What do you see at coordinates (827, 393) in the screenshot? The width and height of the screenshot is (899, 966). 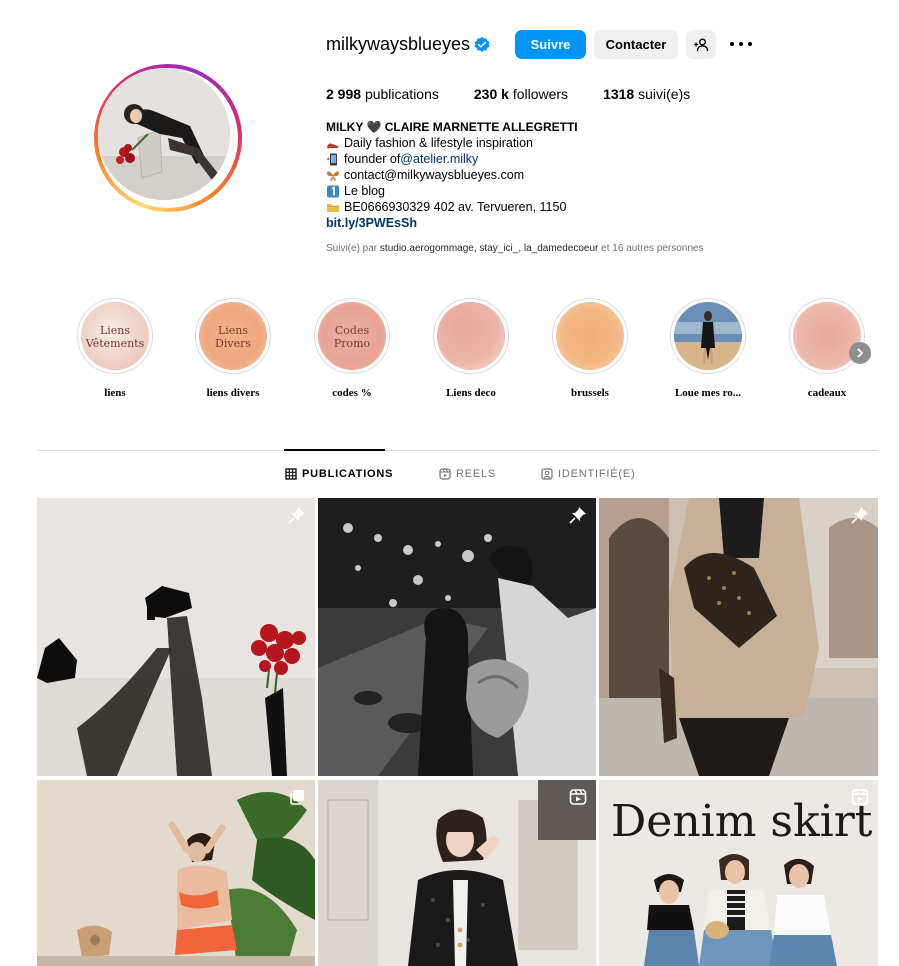 I see `highlight-label: cadeaux` at bounding box center [827, 393].